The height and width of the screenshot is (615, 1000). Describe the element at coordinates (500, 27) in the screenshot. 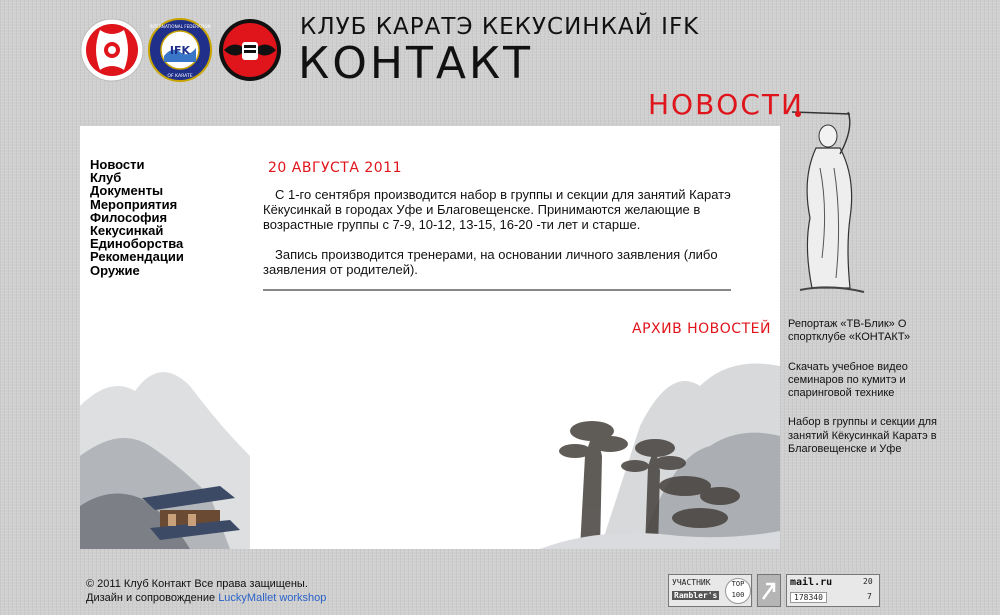

I see `site-title-line1: КЛУБ КАРАТЭ КЕКУСИНКАЙ IFK` at that location.